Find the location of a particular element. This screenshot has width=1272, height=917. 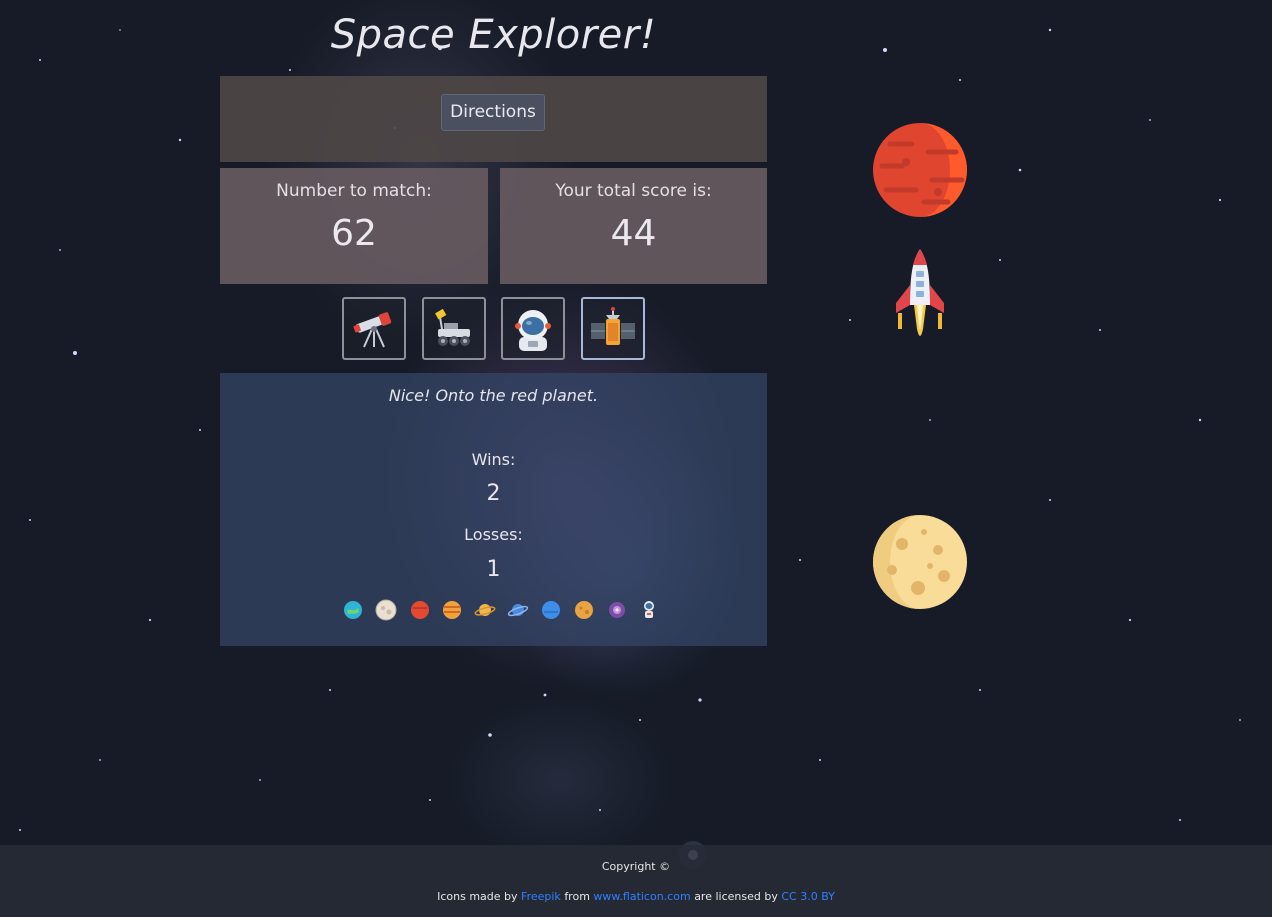

wins-value: 2 is located at coordinates (493, 493).